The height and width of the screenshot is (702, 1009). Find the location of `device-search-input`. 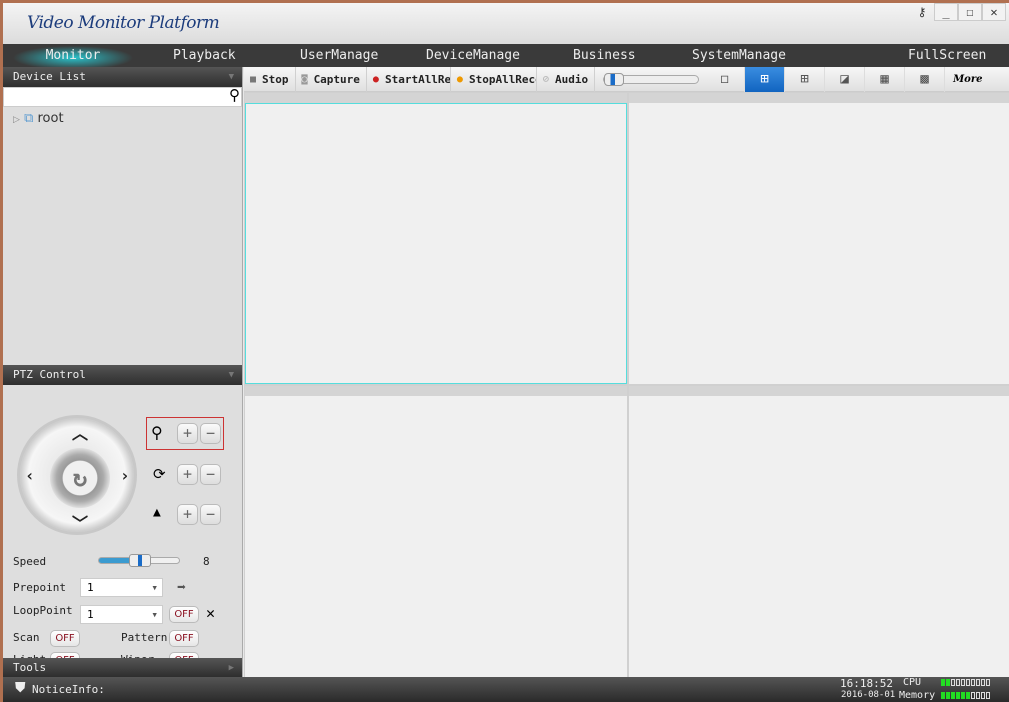

device-search-input is located at coordinates (111, 97).